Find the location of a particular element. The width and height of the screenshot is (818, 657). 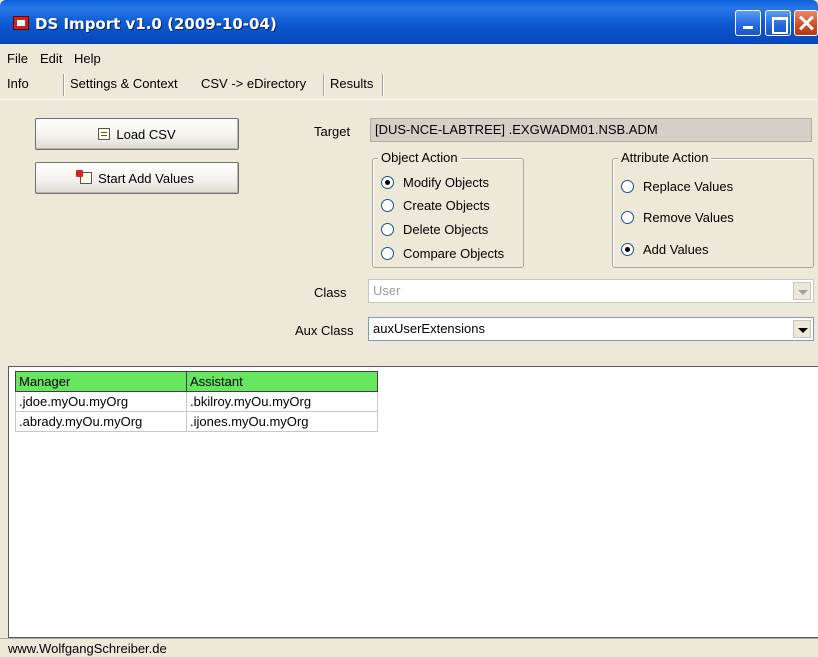

attribute-action-title: Attribute Action is located at coordinates (665, 157).